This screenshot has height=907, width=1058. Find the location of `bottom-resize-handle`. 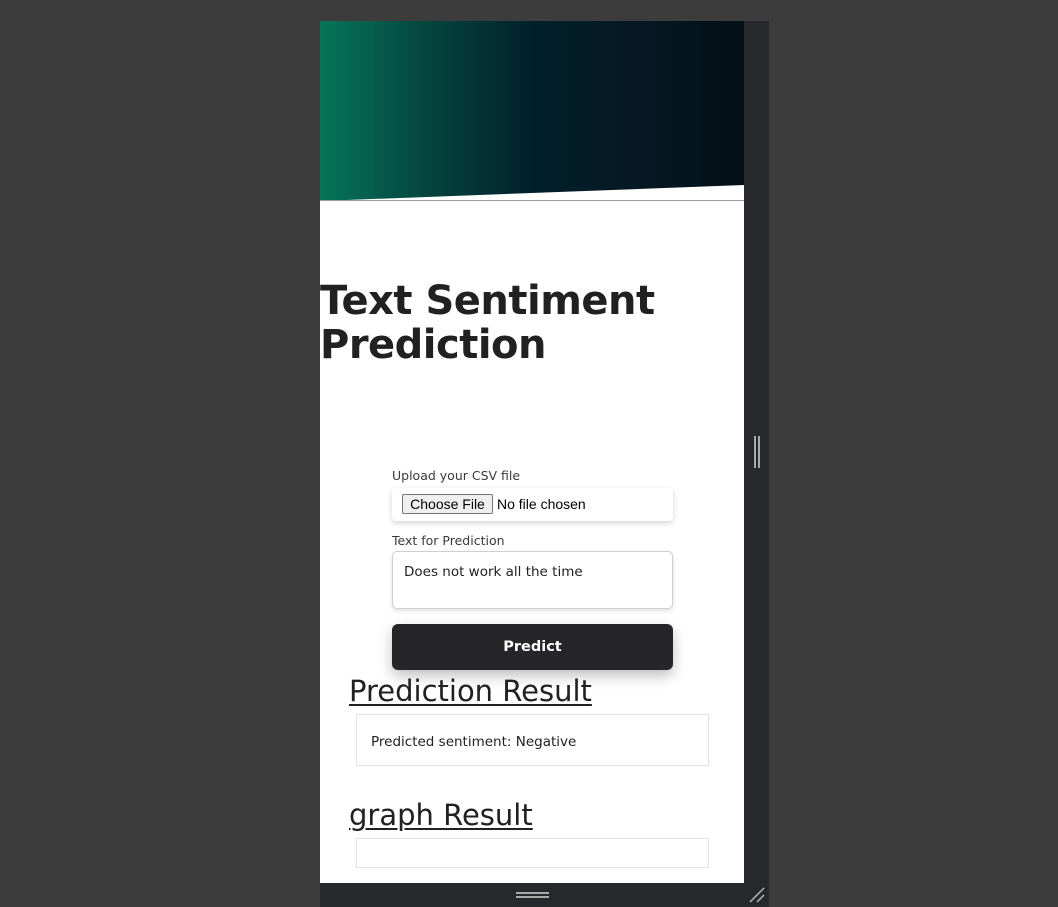

bottom-resize-handle is located at coordinates (532, 895).